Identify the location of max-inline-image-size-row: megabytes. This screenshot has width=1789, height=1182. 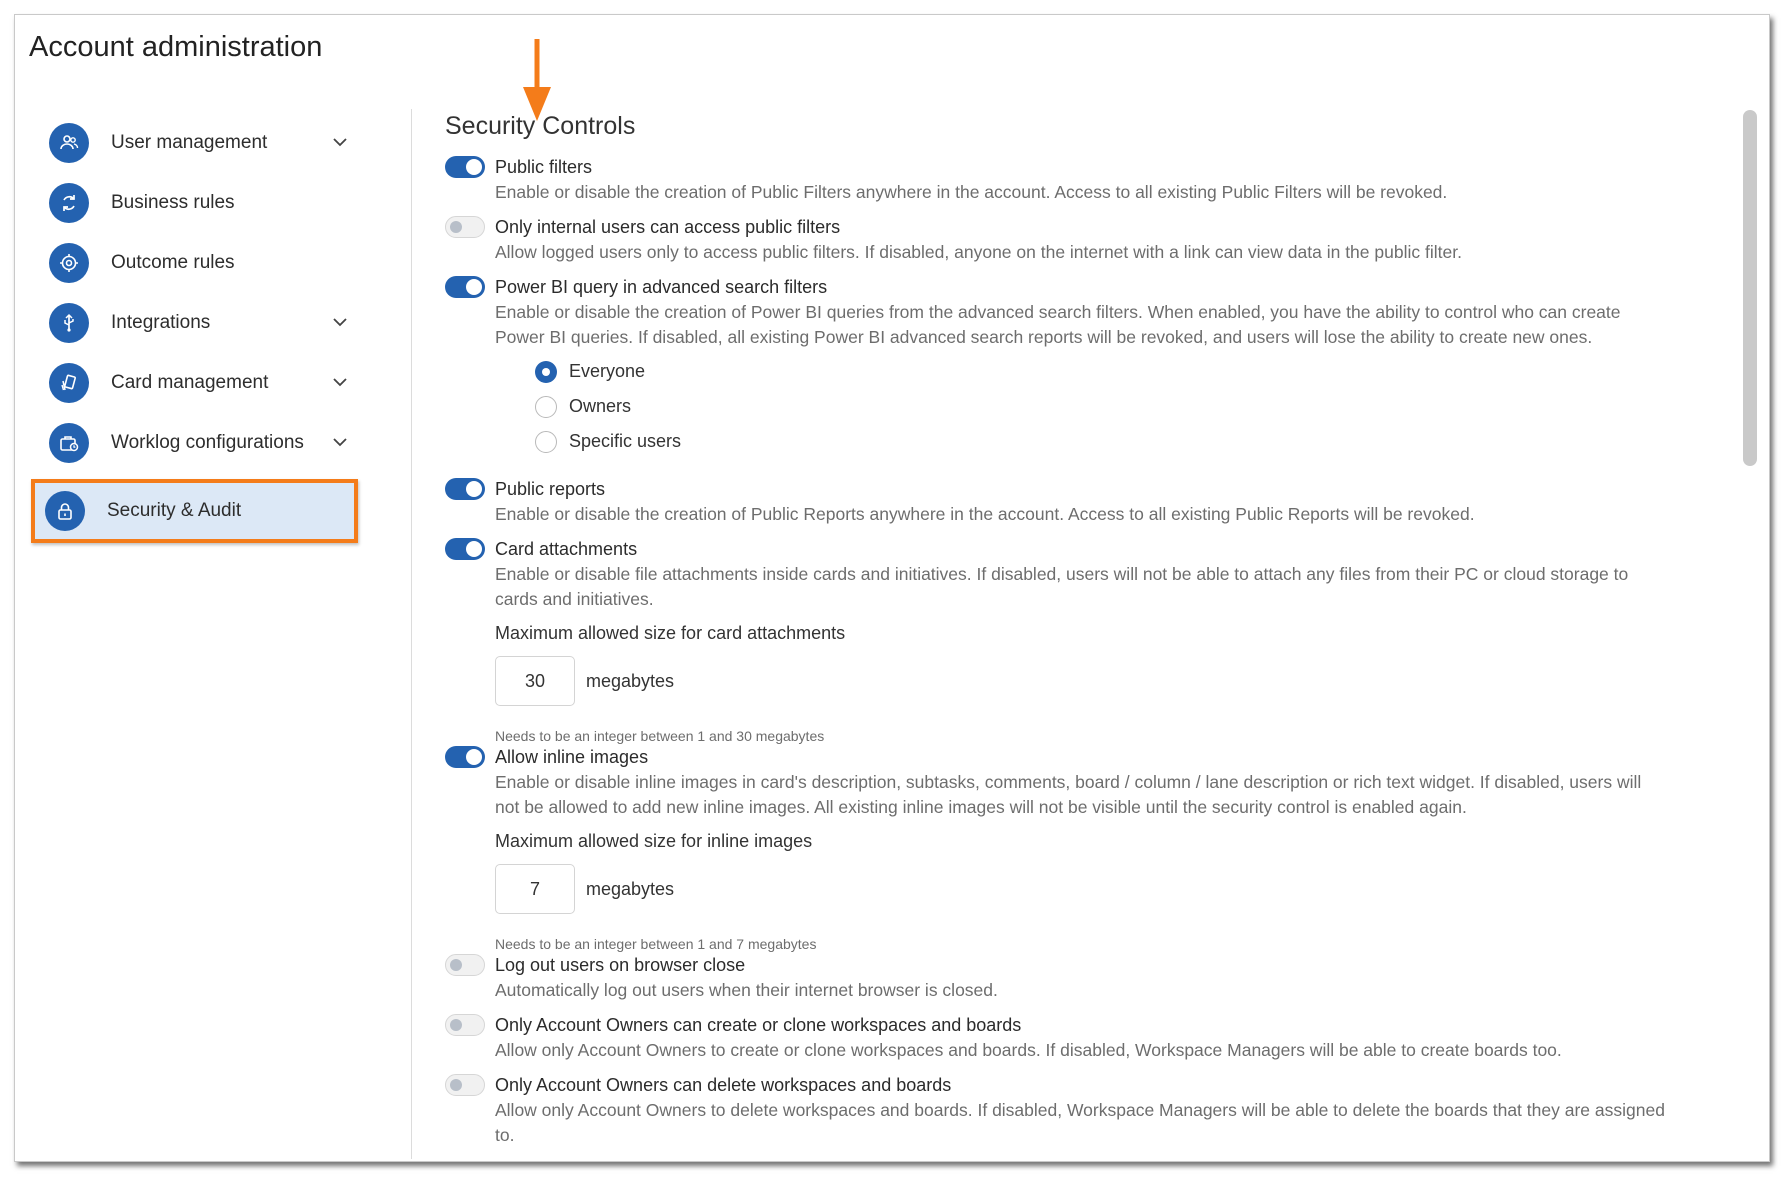
(1117, 889).